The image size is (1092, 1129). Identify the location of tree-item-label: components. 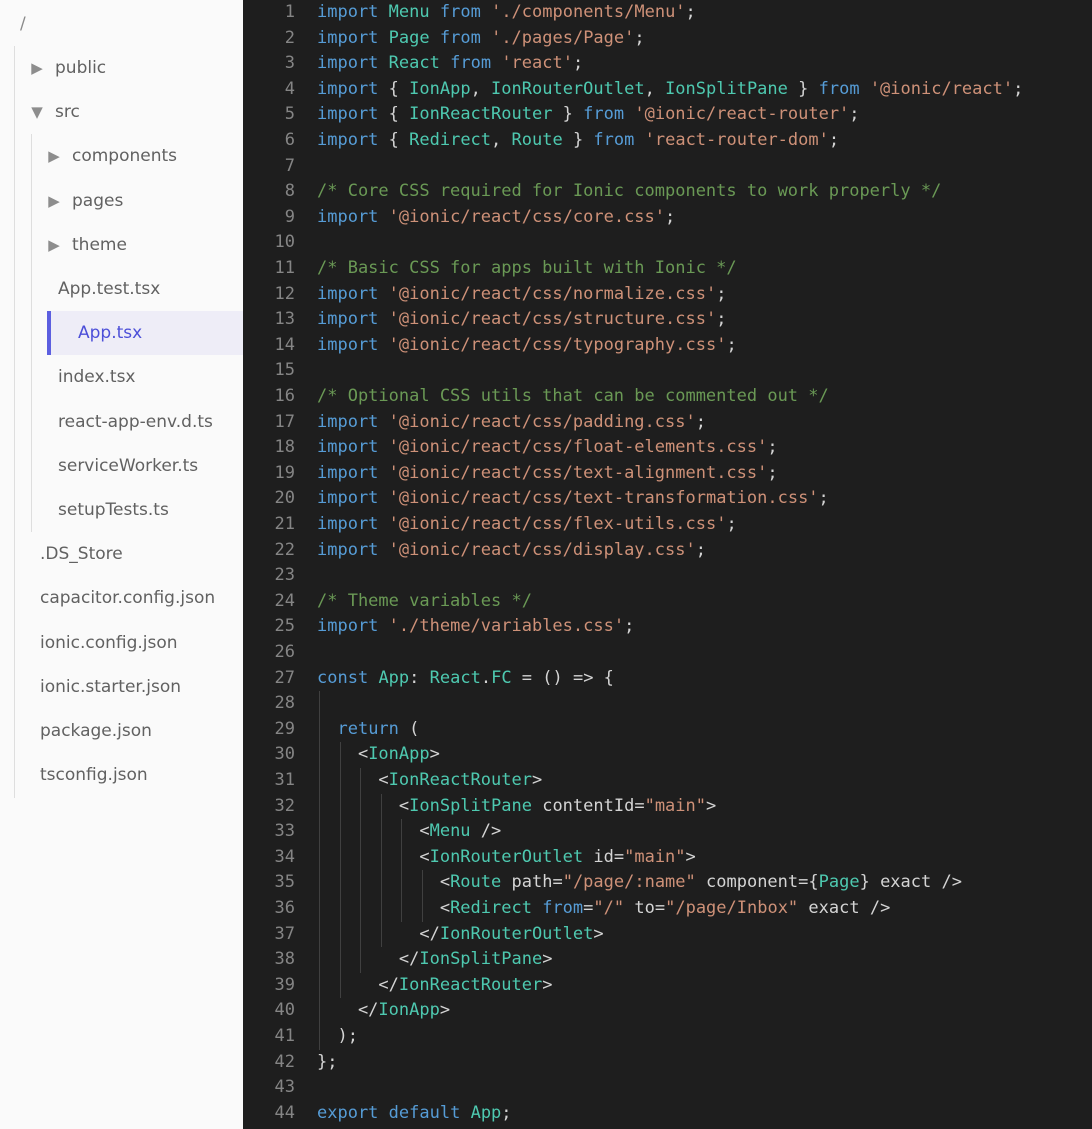
(125, 156).